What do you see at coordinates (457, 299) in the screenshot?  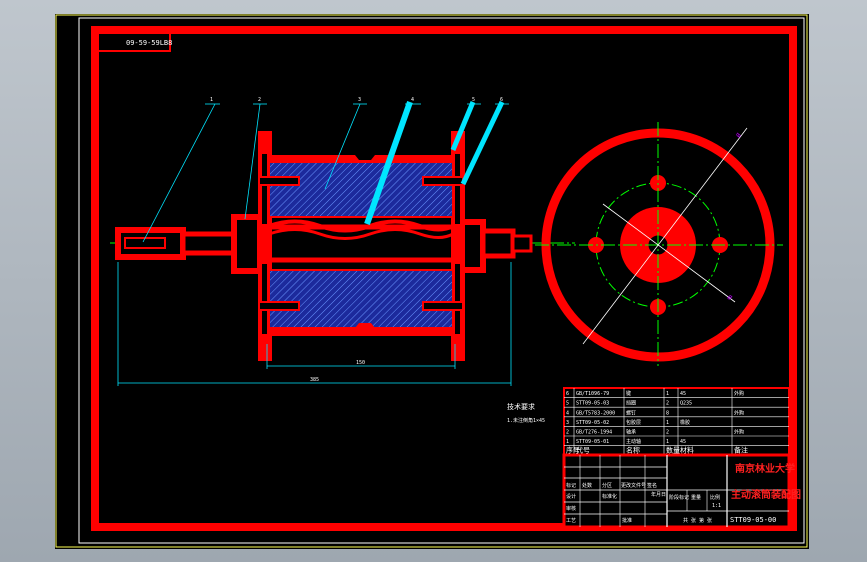 I see `end-plate-right-gap2` at bounding box center [457, 299].